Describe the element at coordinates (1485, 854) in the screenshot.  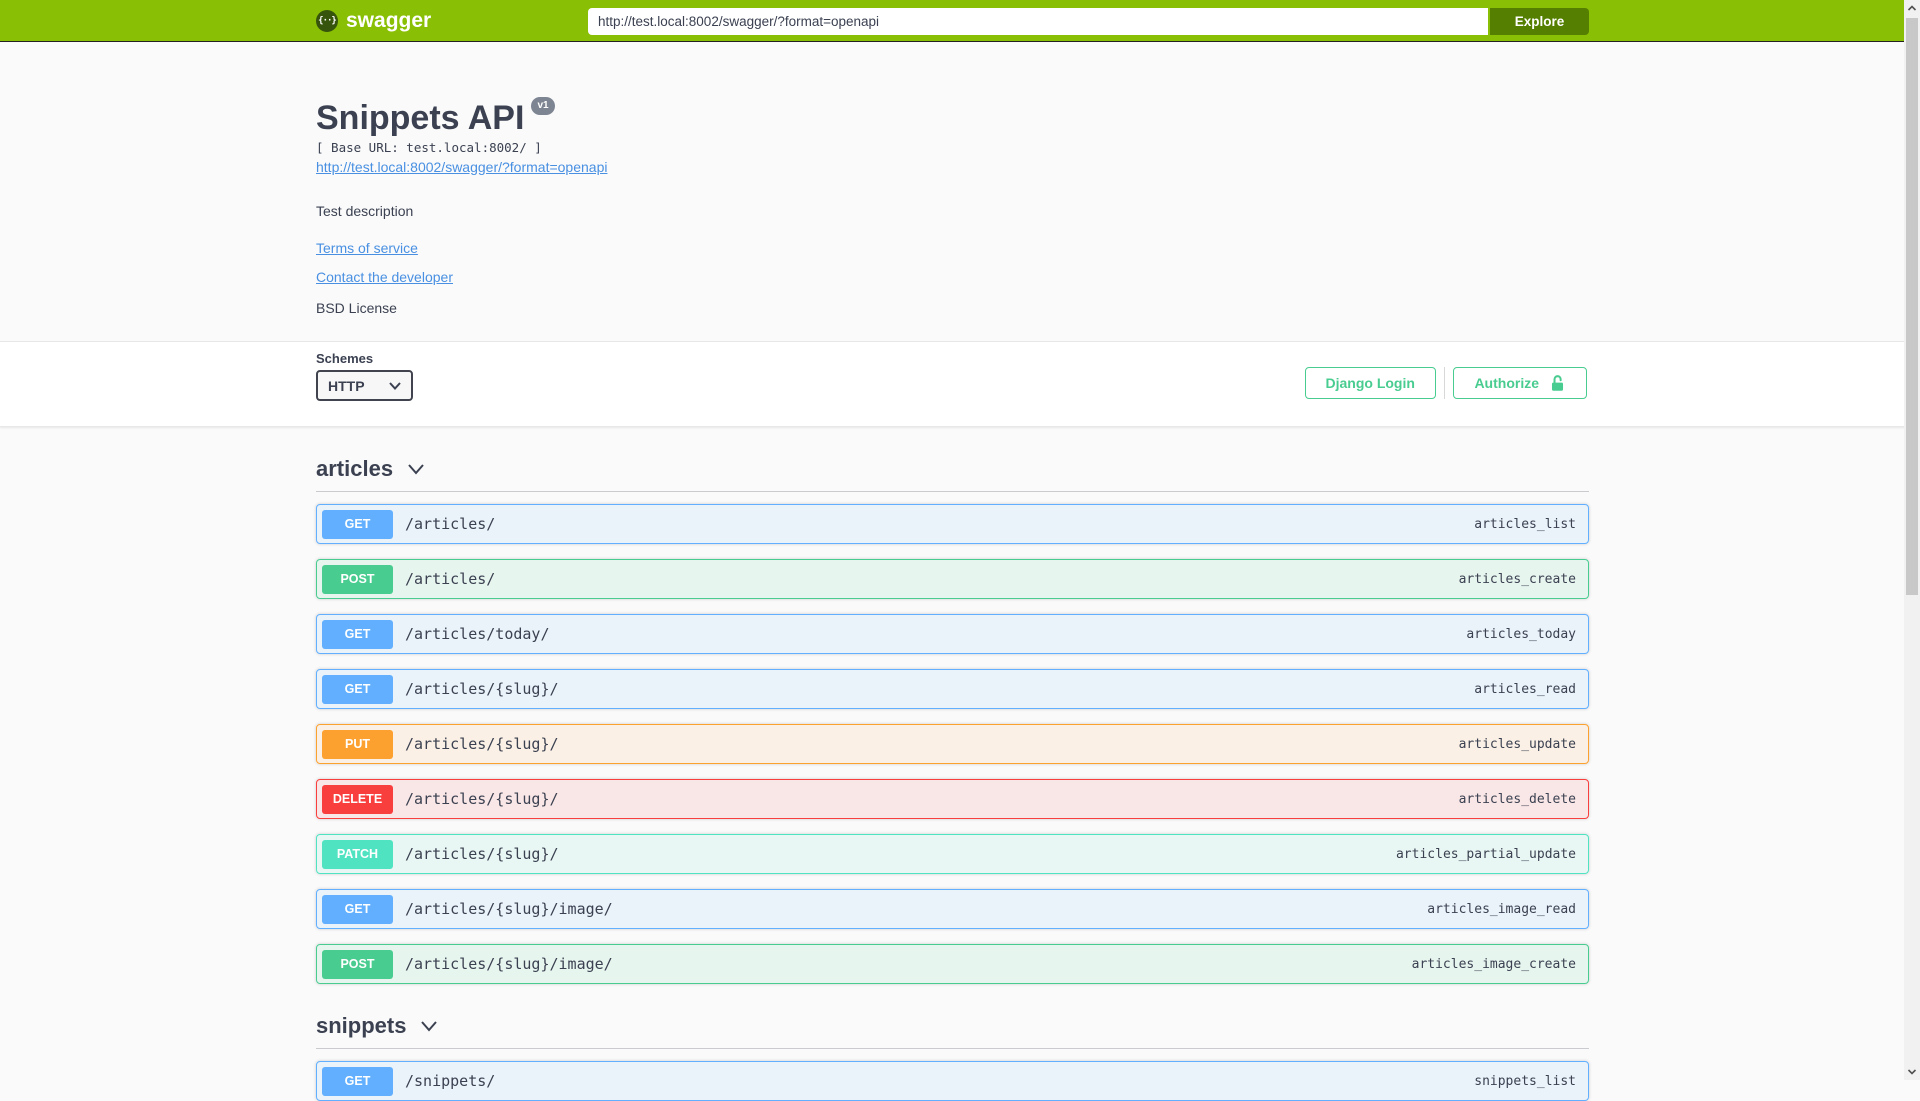
I see `operation-id: articles_partial_update` at that location.